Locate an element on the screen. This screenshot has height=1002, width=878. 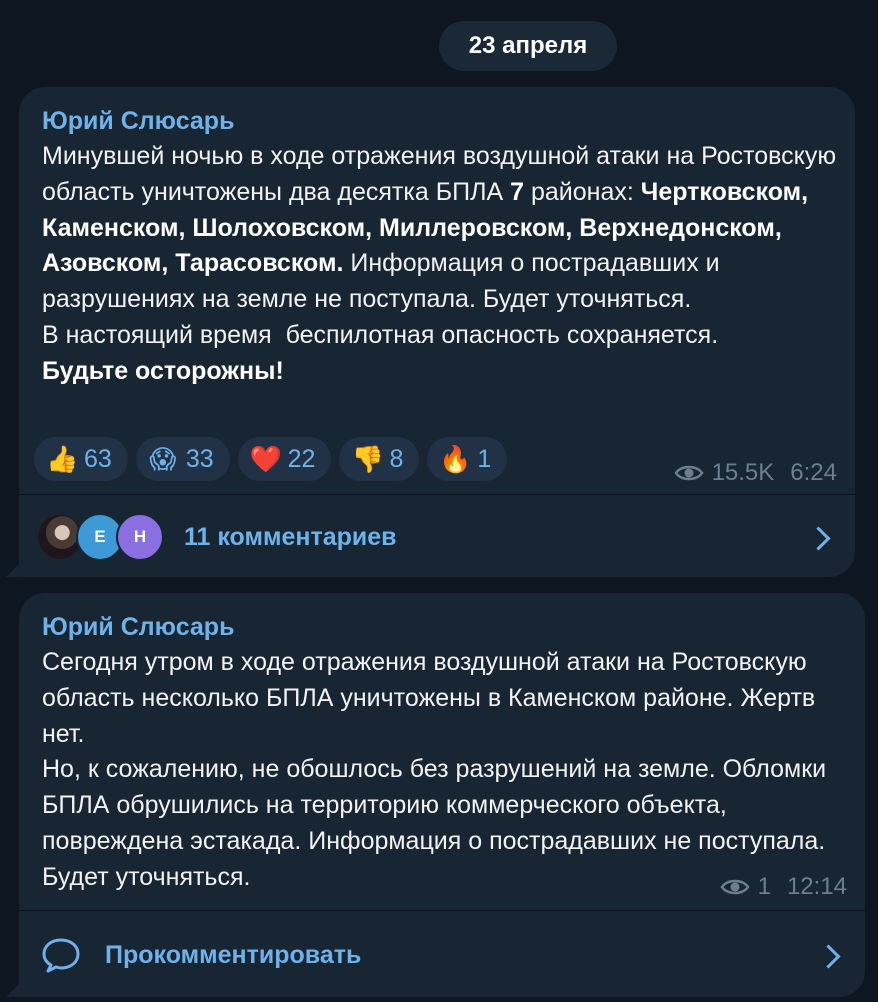
reaction-count: 22 is located at coordinates (301, 458).